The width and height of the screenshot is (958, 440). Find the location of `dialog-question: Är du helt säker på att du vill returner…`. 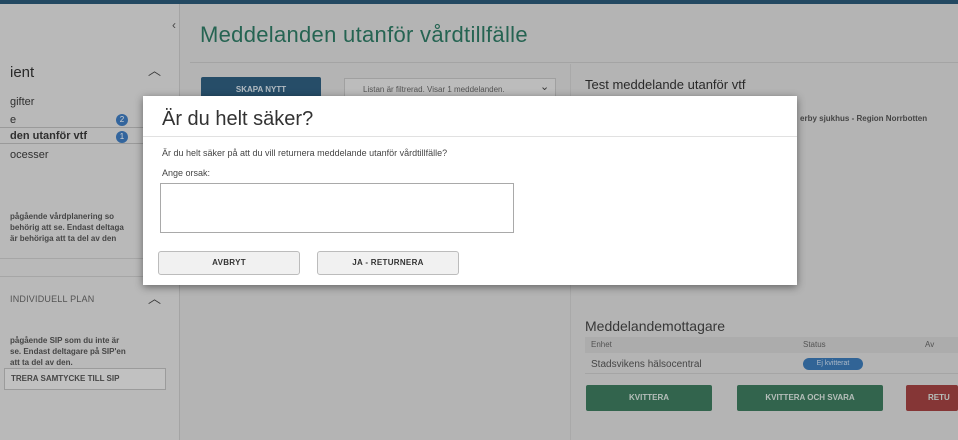

dialog-question: Är du helt säker på att du vill returner… is located at coordinates (305, 153).